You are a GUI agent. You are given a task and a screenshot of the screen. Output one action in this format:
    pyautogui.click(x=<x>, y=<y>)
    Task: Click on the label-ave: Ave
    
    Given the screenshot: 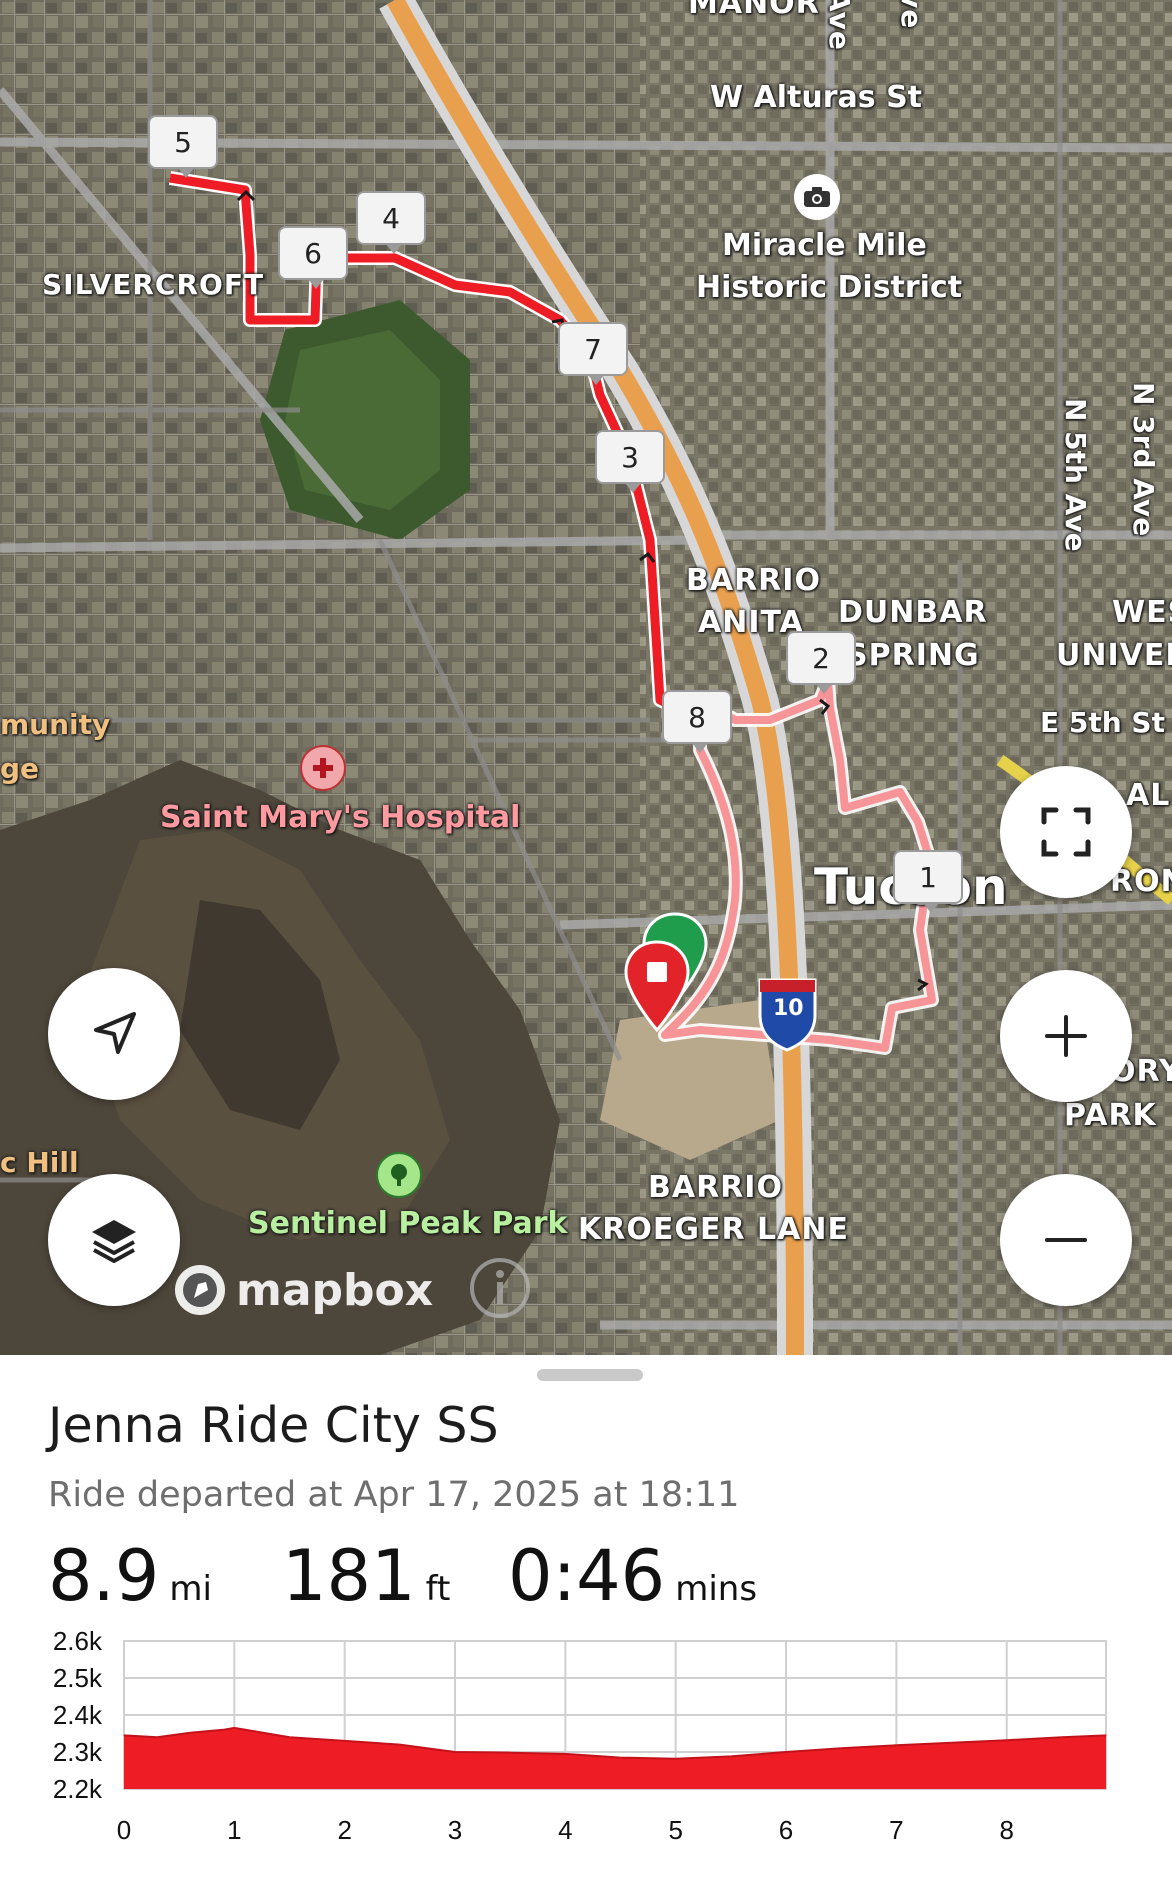 What is the action you would take?
    pyautogui.click(x=839, y=25)
    